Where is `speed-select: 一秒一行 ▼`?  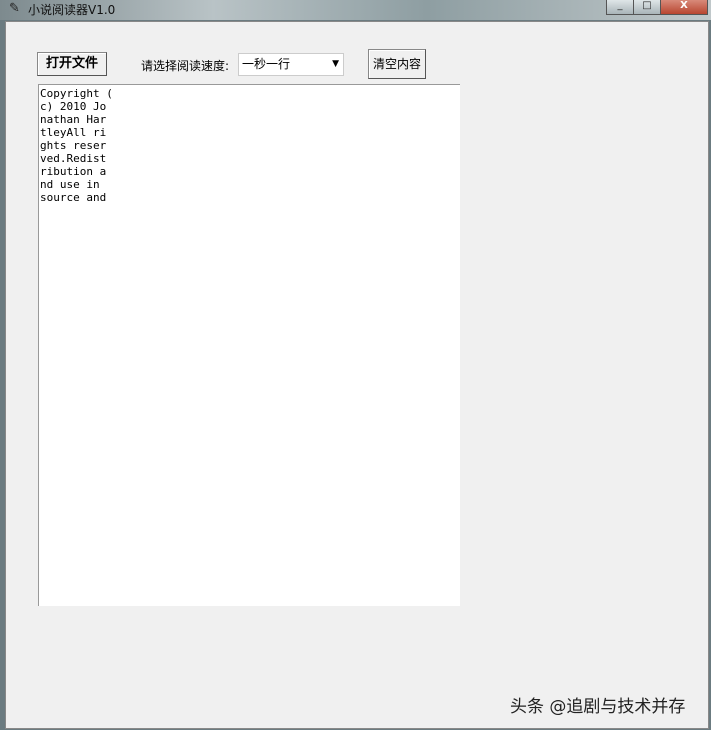
speed-select: 一秒一行 ▼ is located at coordinates (291, 64).